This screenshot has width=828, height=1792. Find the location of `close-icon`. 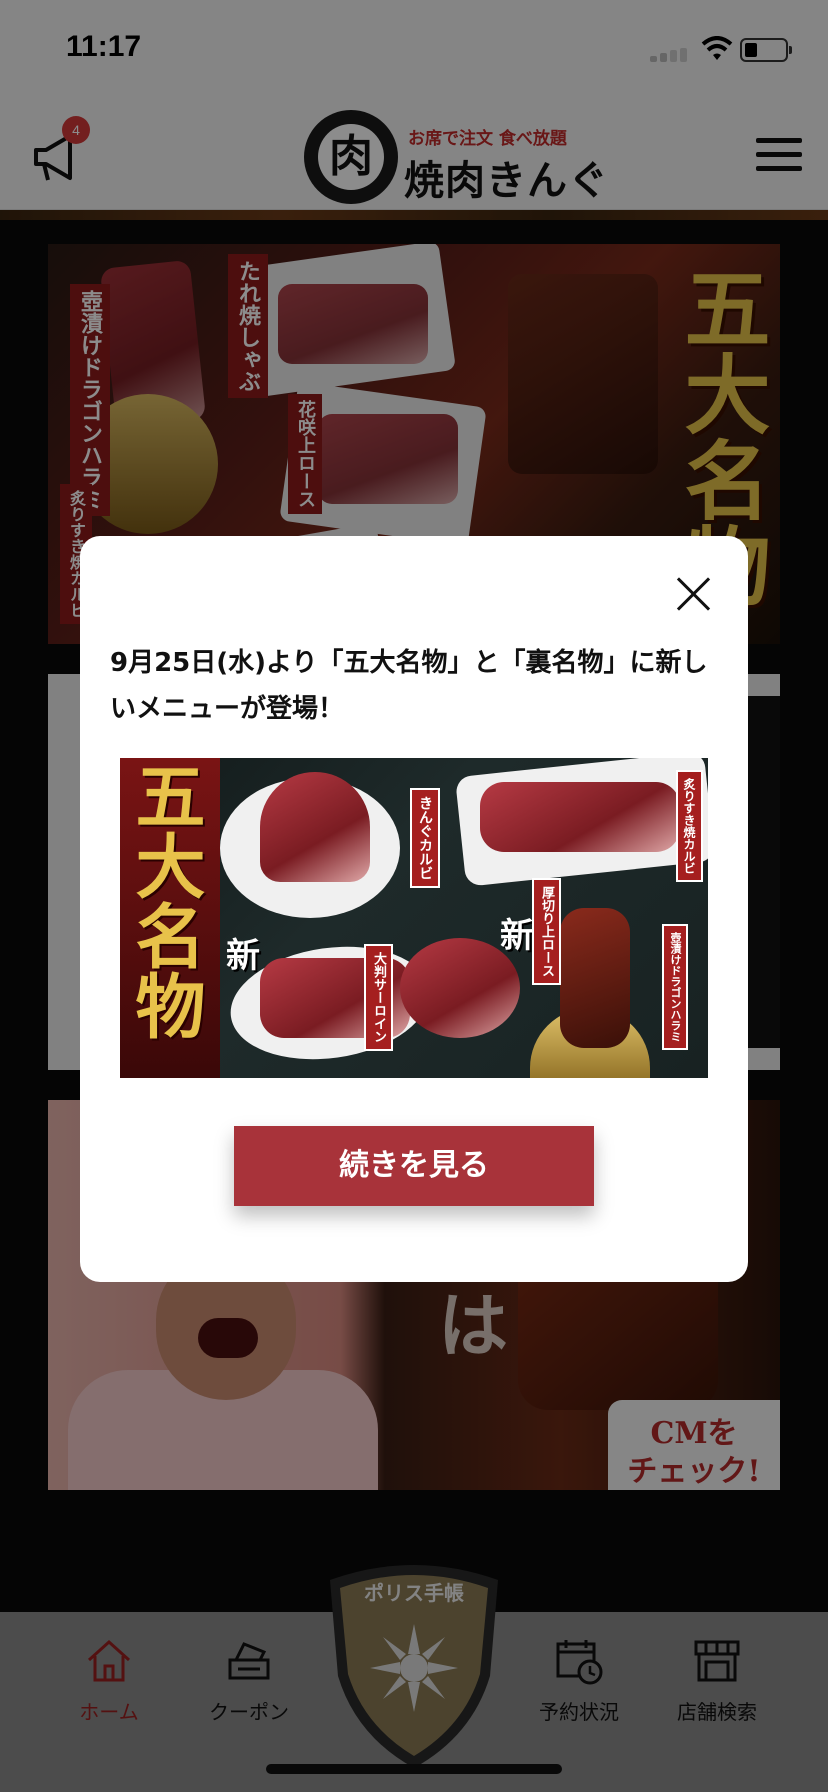

close-icon is located at coordinates (694, 596).